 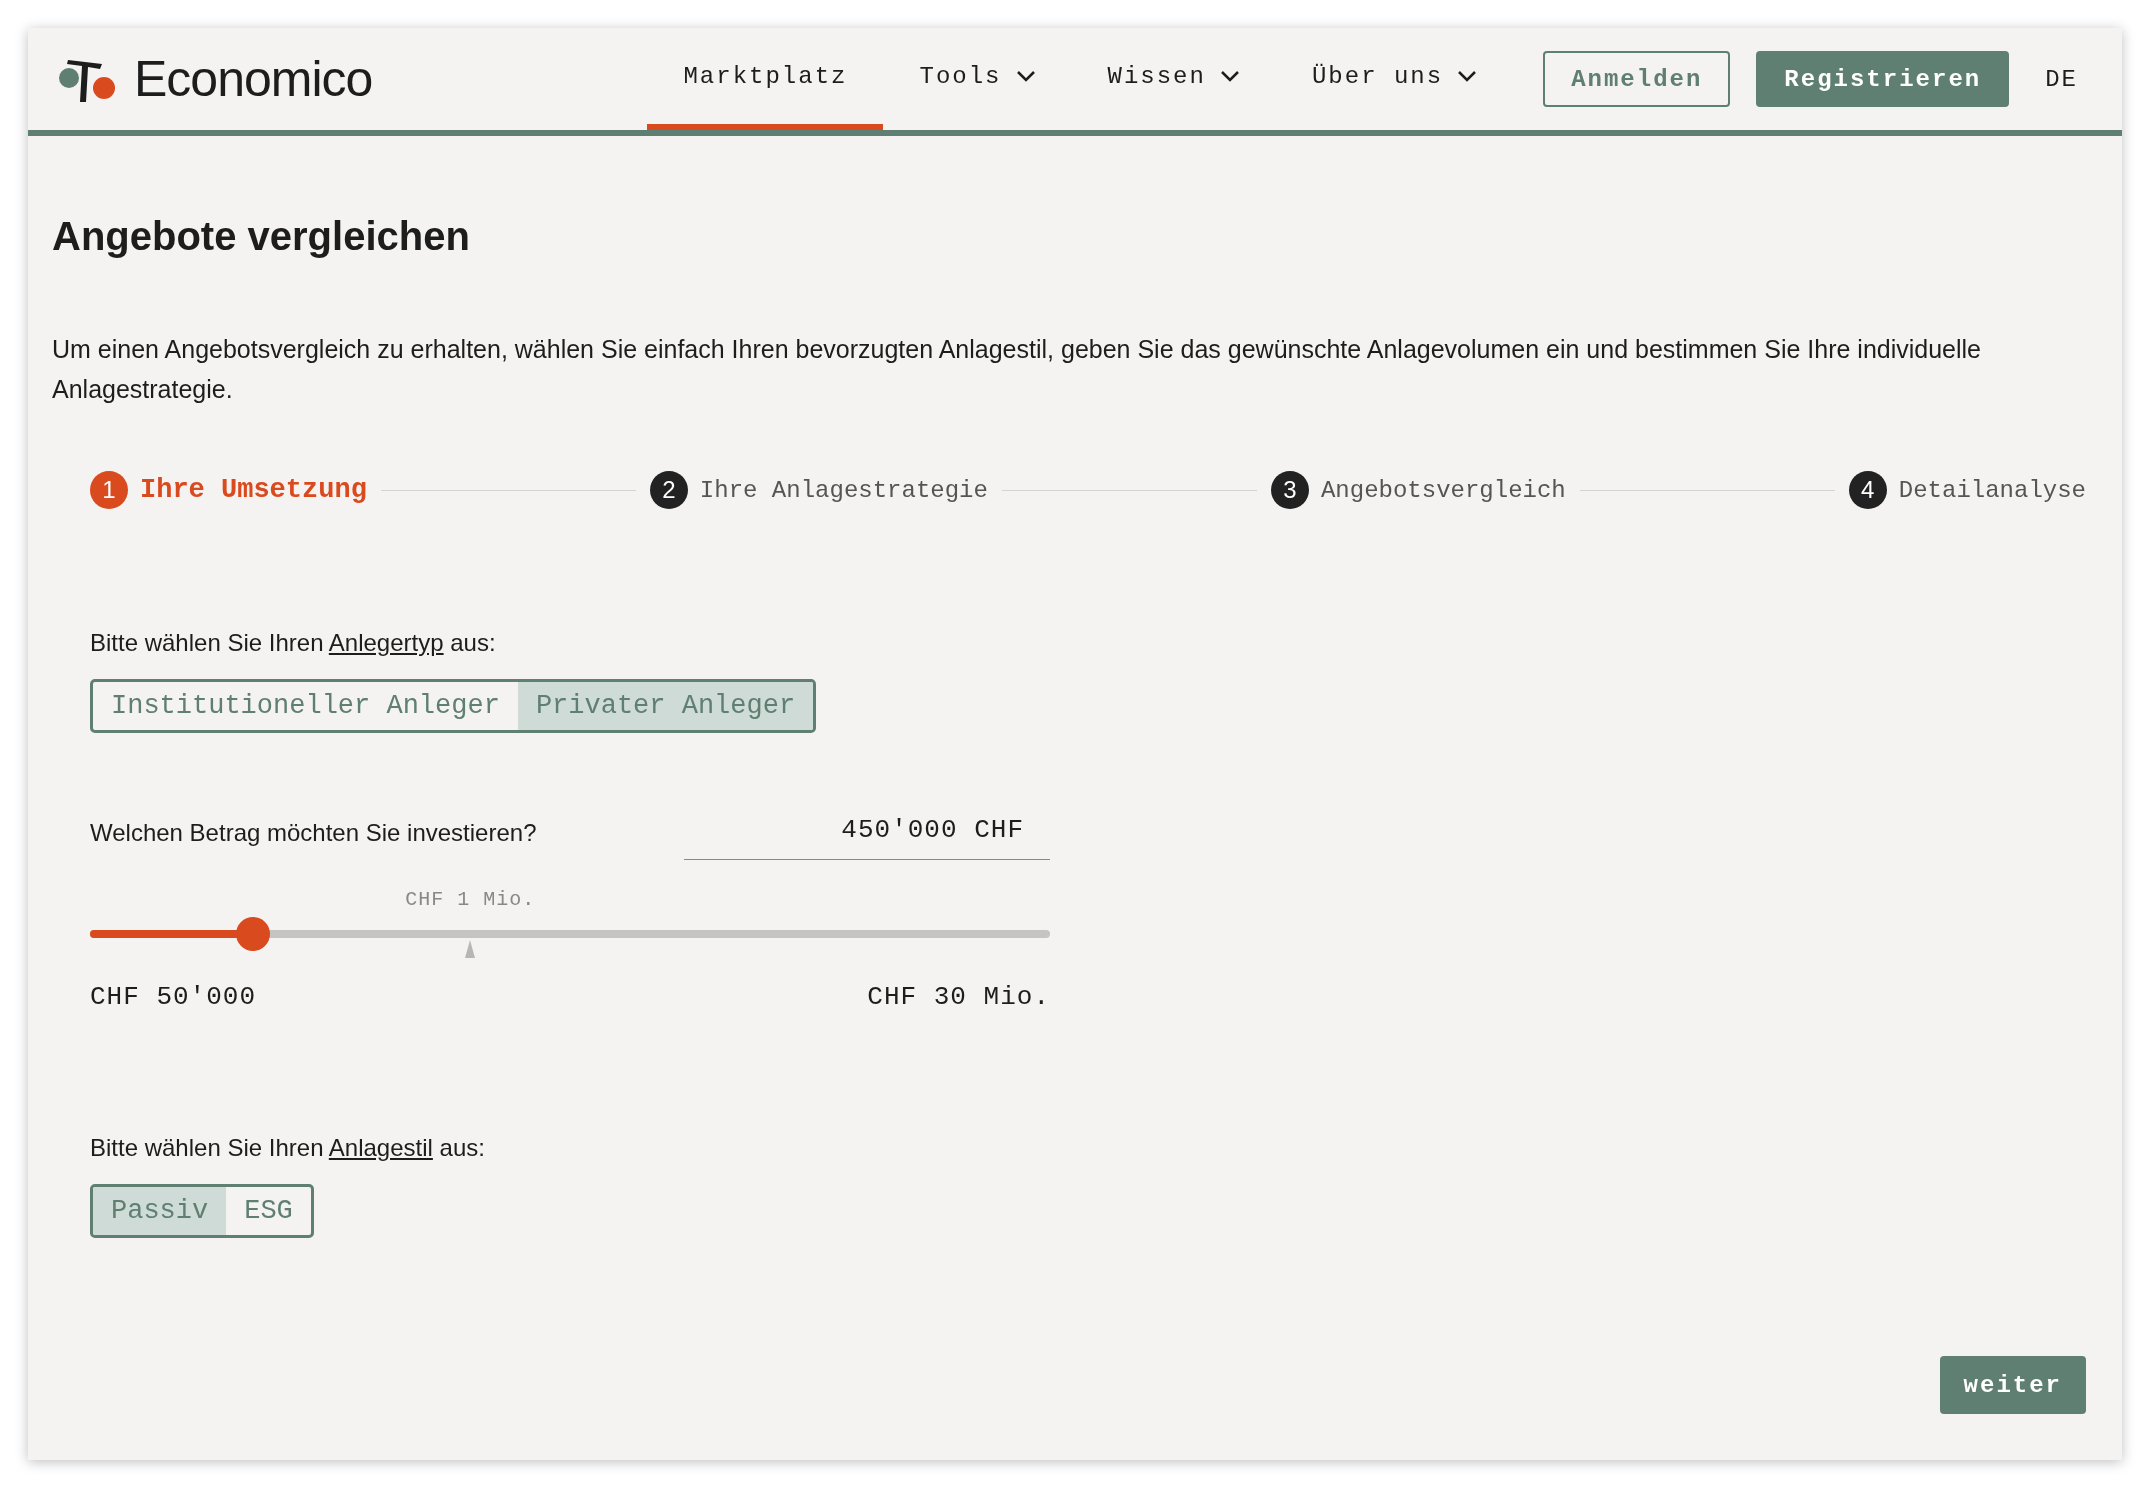 I want to click on glossary-link: Anlagestil, so click(x=380, y=1147).